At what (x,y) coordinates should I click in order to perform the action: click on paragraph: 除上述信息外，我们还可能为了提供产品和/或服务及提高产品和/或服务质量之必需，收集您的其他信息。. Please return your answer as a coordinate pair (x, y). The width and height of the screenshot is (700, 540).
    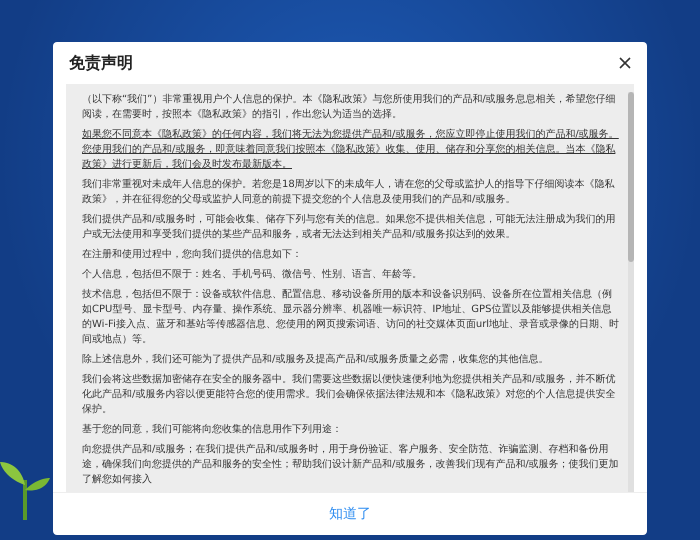
    Looking at the image, I should click on (316, 359).